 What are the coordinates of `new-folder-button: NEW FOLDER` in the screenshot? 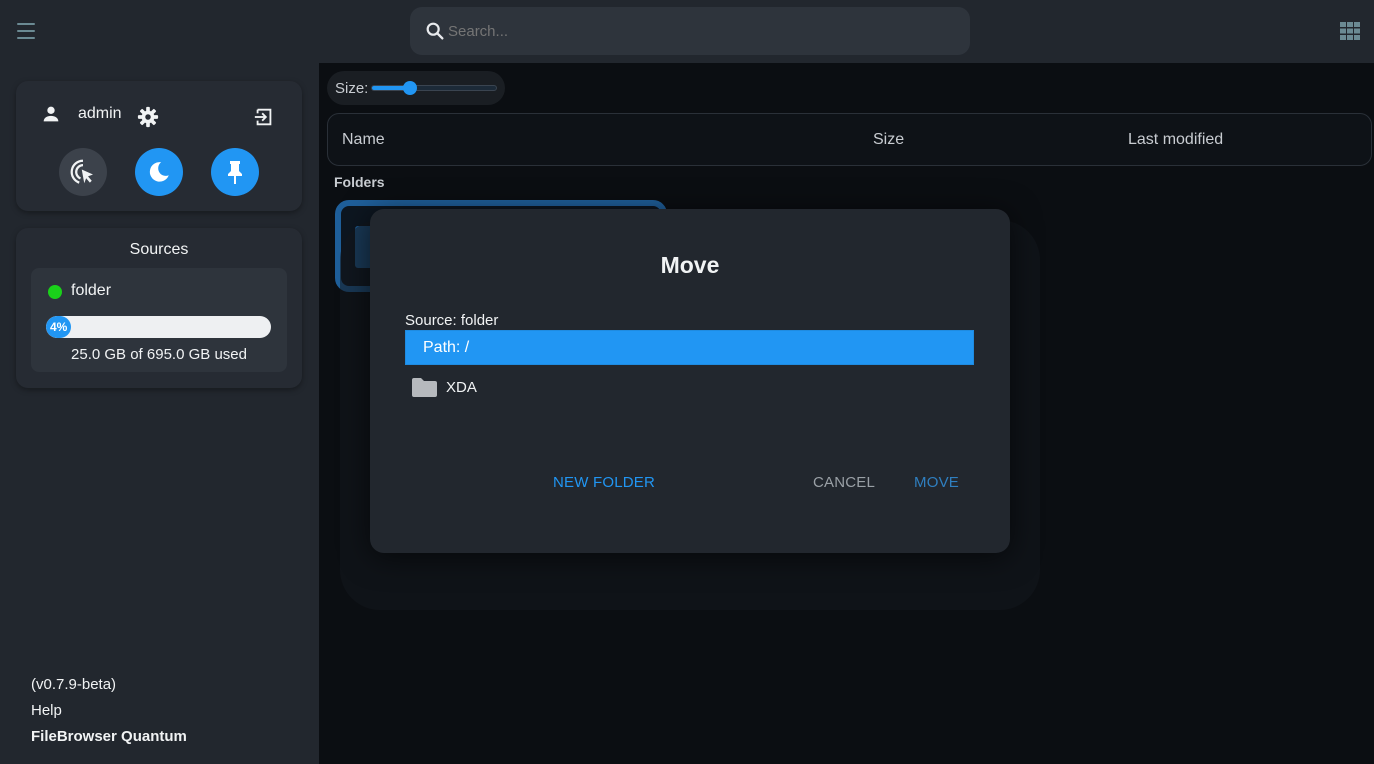 It's located at (604, 482).